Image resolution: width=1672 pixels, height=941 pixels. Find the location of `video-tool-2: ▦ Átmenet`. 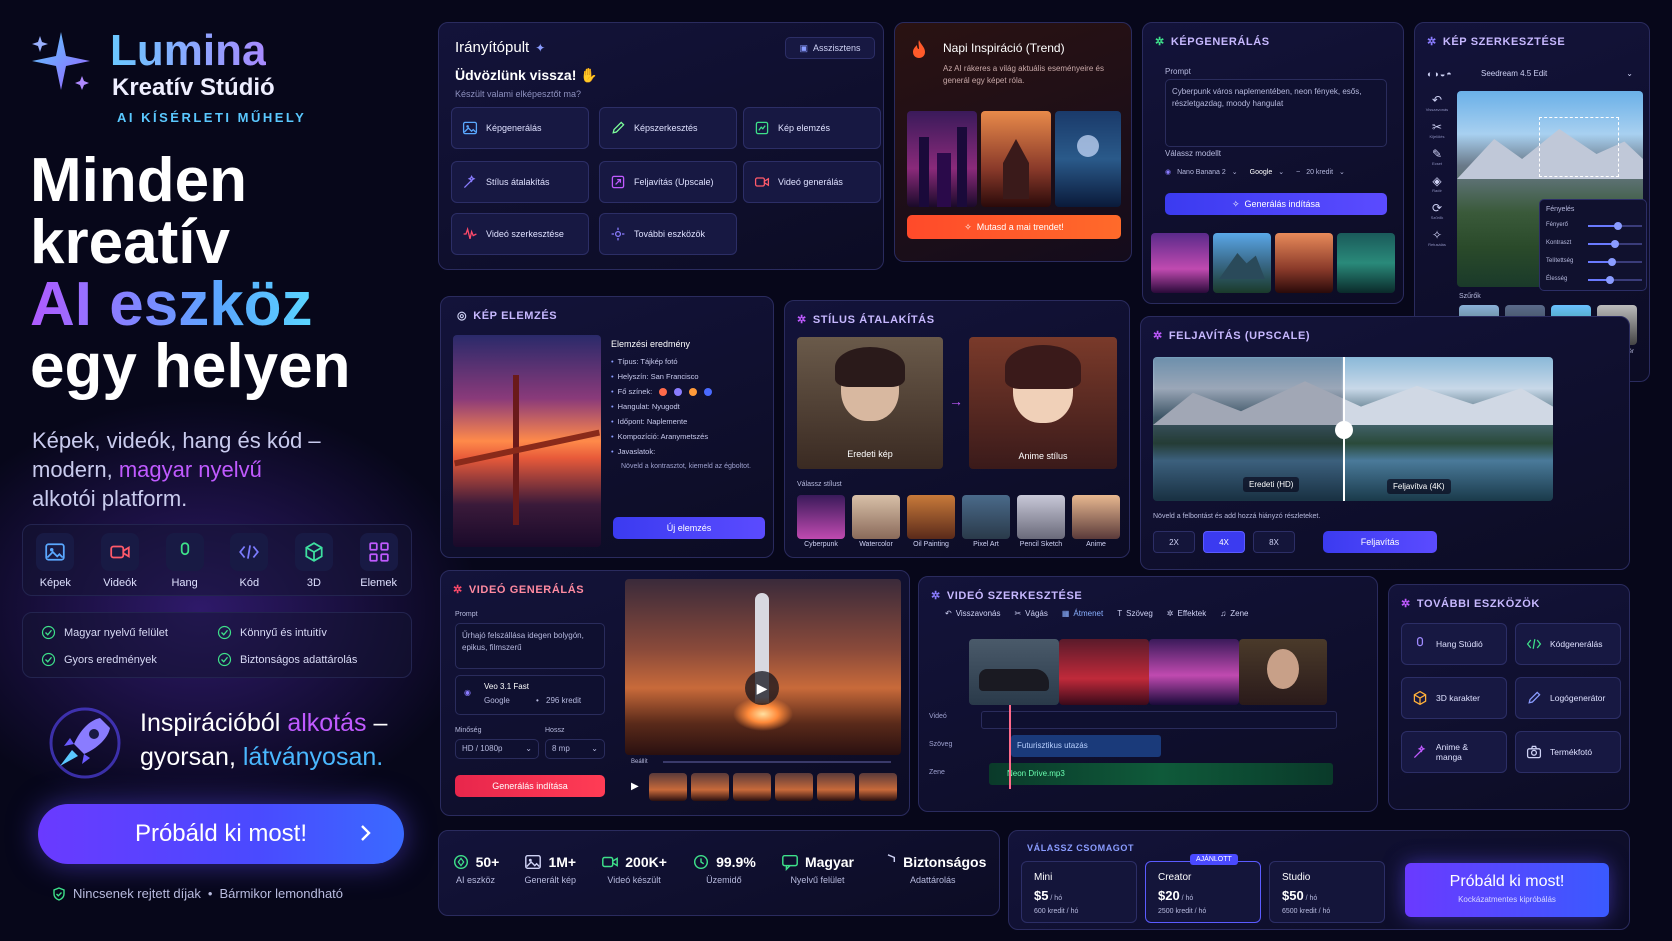

video-tool-2: ▦ Átmenet is located at coordinates (1082, 613).